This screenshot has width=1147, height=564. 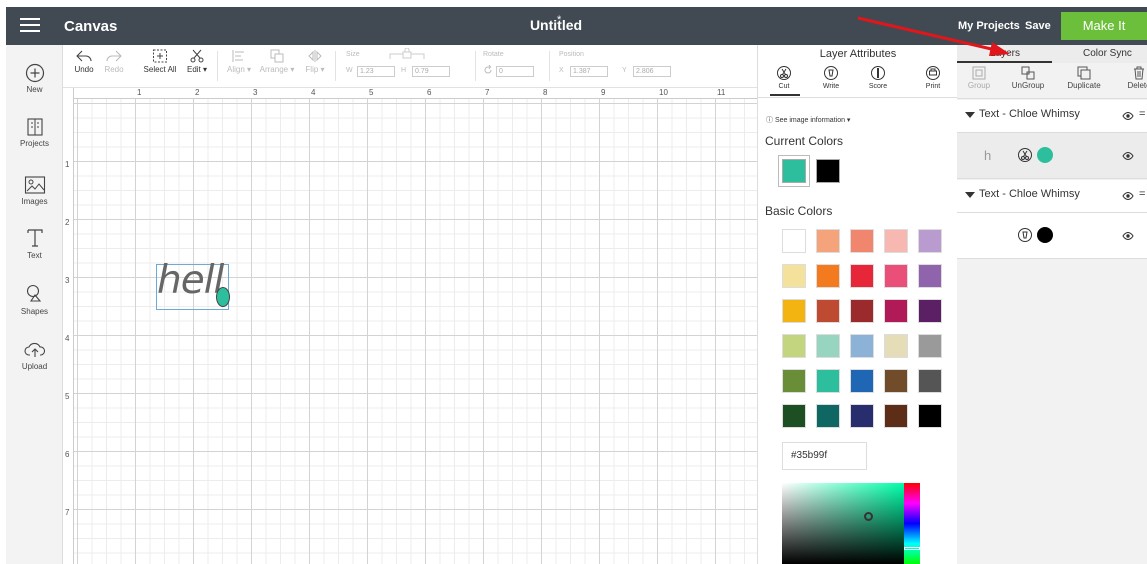 What do you see at coordinates (67, 454) in the screenshot?
I see `ruler-tick-label: 6` at bounding box center [67, 454].